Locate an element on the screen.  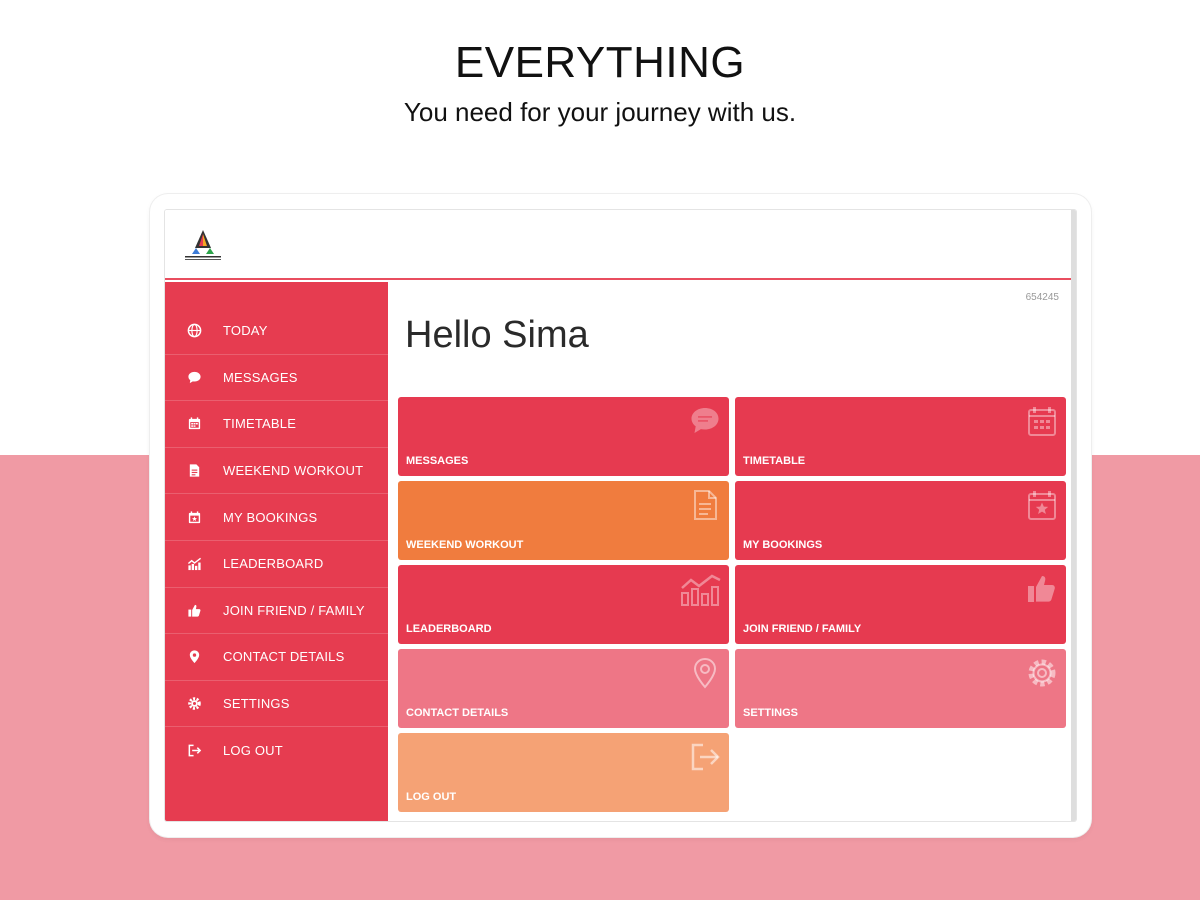
sidebar-item-leaderboard: LEADERBOARD is located at coordinates (276, 564).